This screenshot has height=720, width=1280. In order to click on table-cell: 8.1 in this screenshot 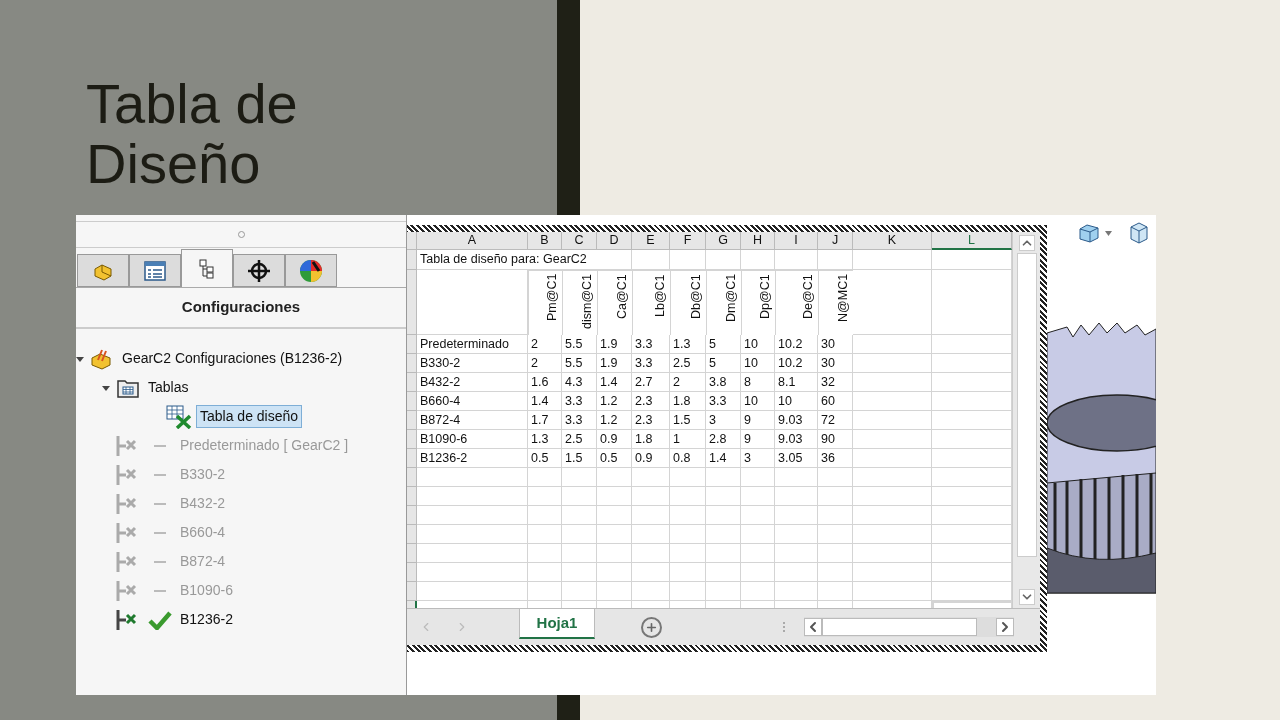, I will do `click(796, 382)`.